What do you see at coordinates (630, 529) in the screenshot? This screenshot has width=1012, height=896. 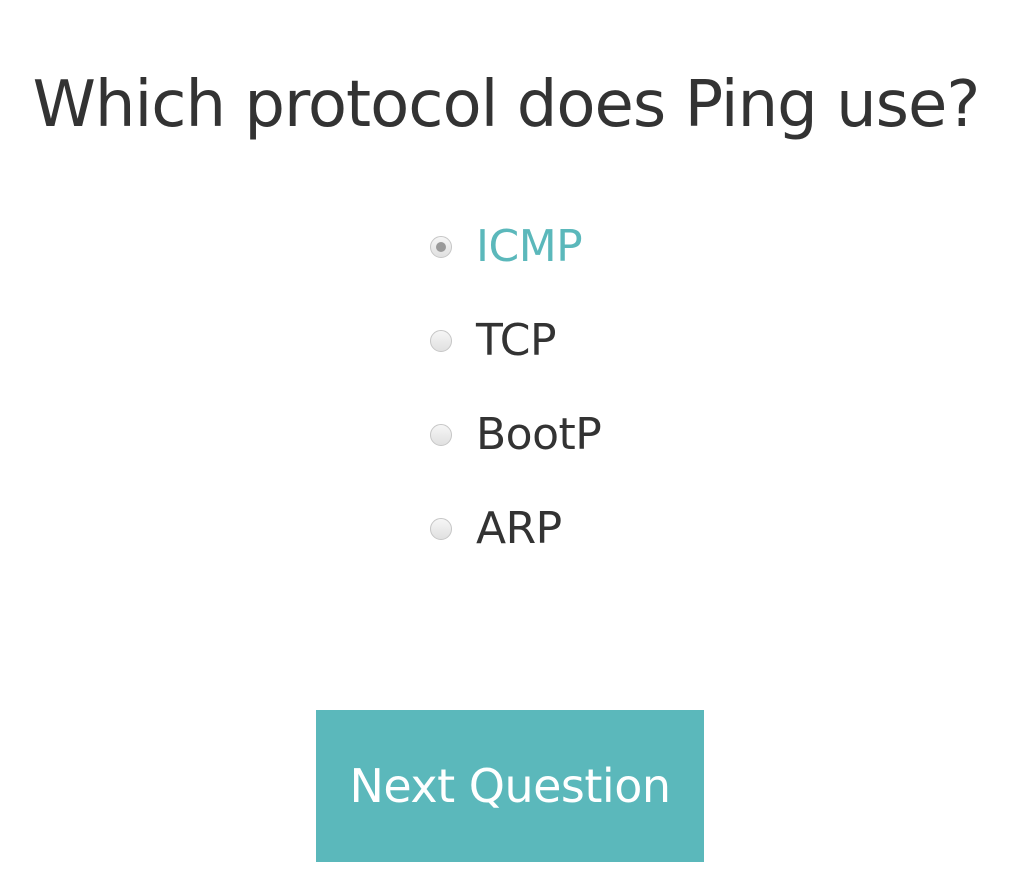 I see `option-arp: ARP` at bounding box center [630, 529].